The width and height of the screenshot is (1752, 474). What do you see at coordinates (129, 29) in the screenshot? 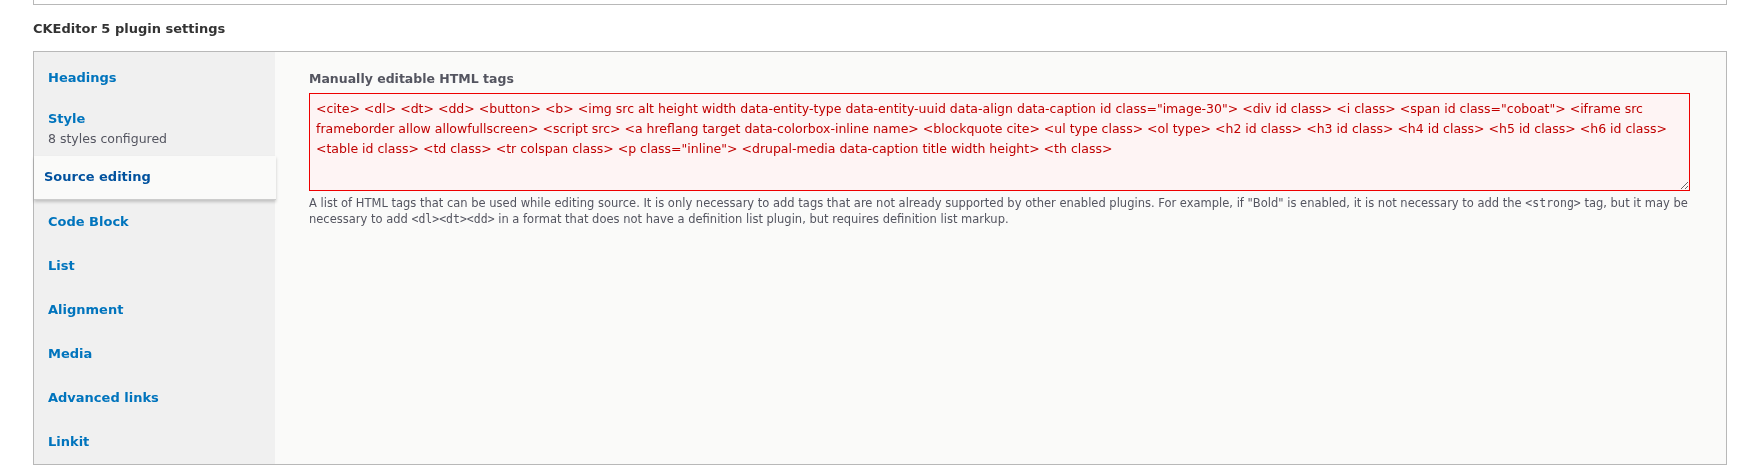
I see `section-title: CKEditor 5 plugin settings` at bounding box center [129, 29].